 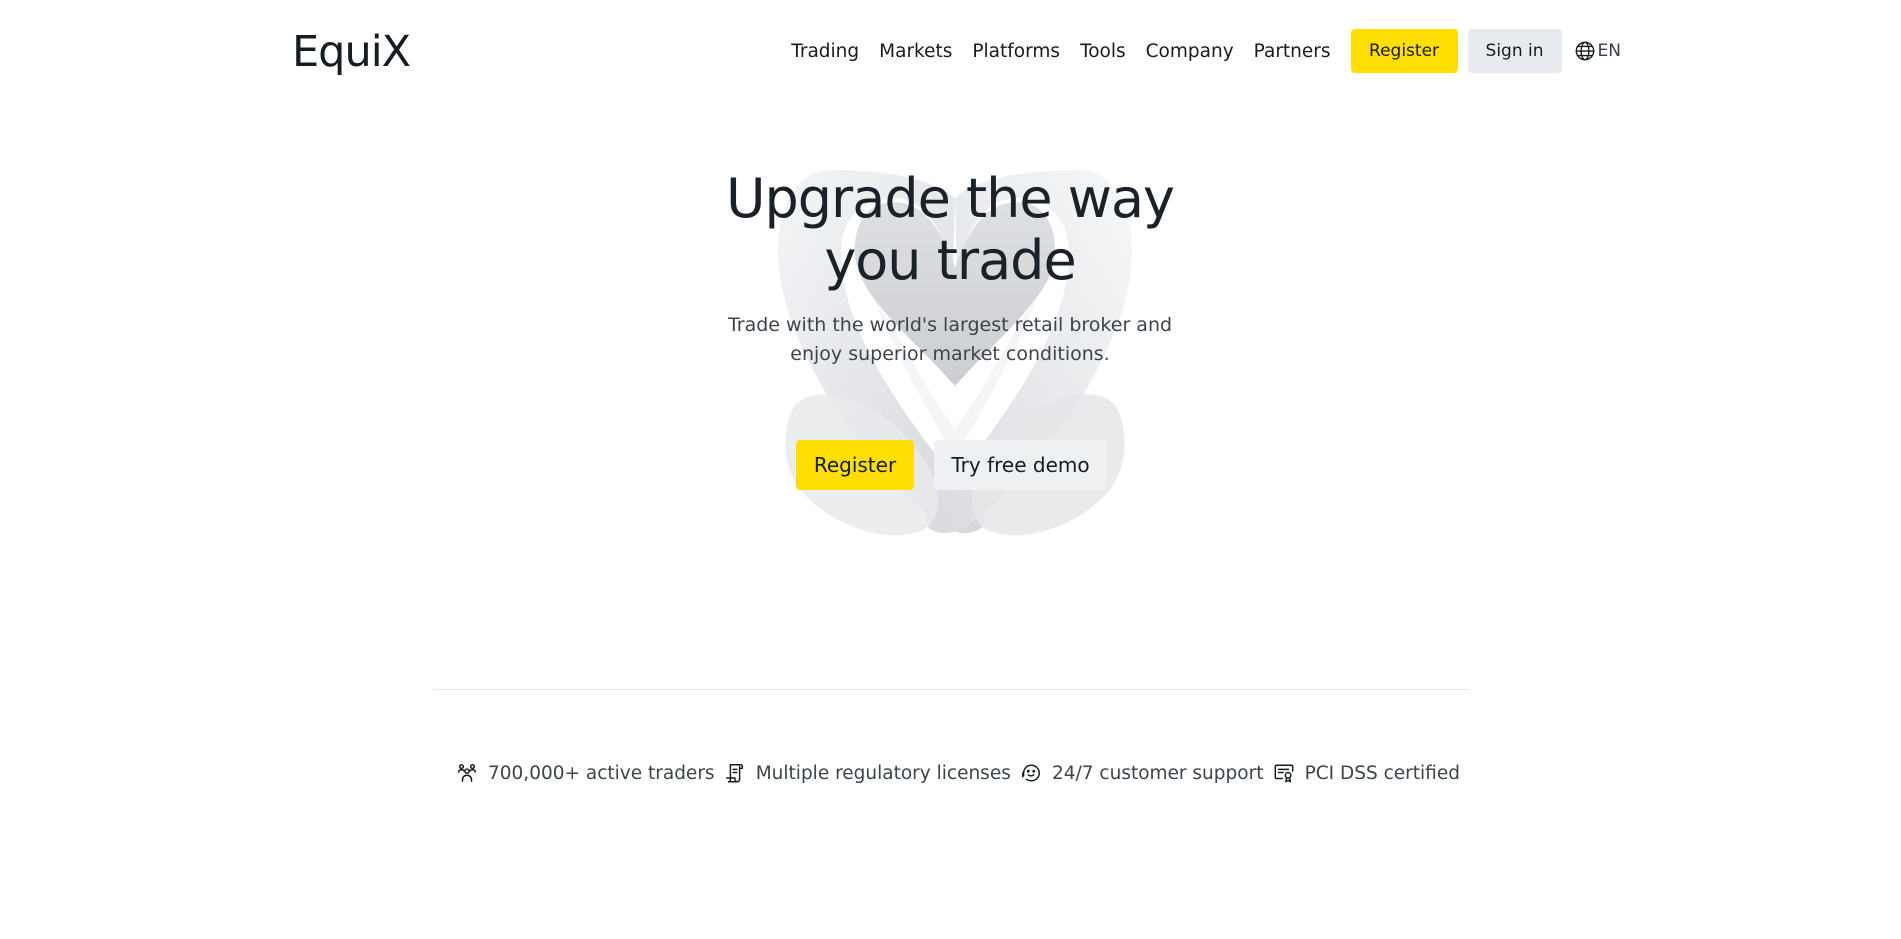 What do you see at coordinates (1103, 51) in the screenshot?
I see `nav-tools: Tools` at bounding box center [1103, 51].